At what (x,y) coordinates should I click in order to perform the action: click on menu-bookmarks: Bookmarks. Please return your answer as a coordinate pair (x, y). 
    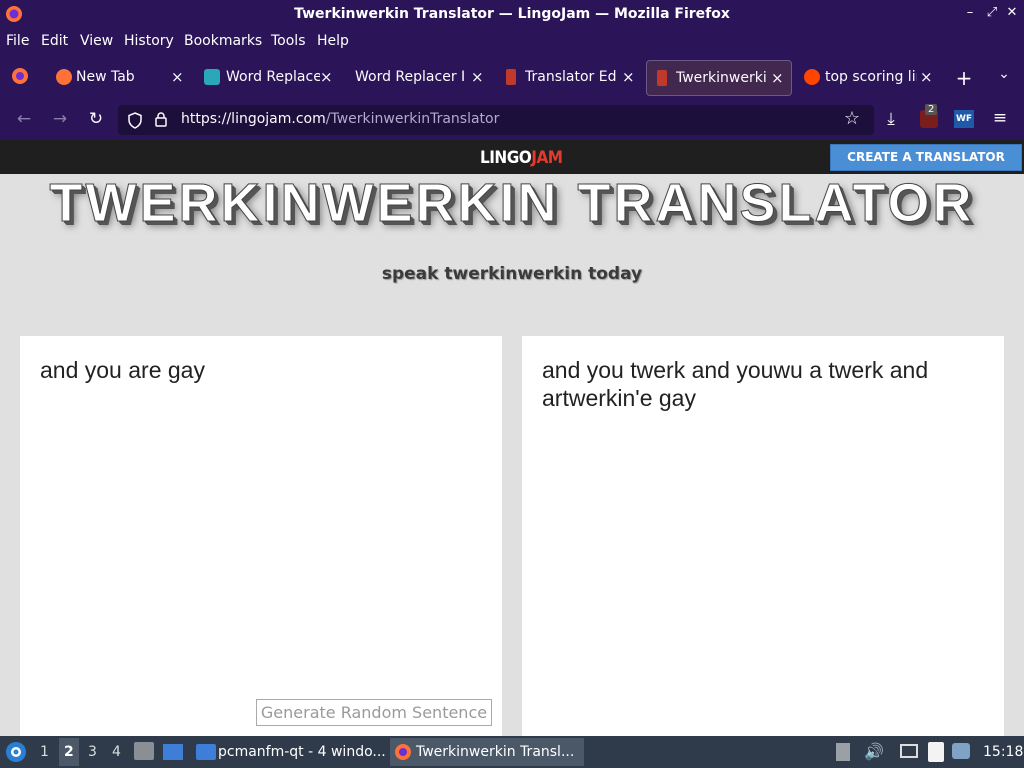
    Looking at the image, I should click on (223, 41).